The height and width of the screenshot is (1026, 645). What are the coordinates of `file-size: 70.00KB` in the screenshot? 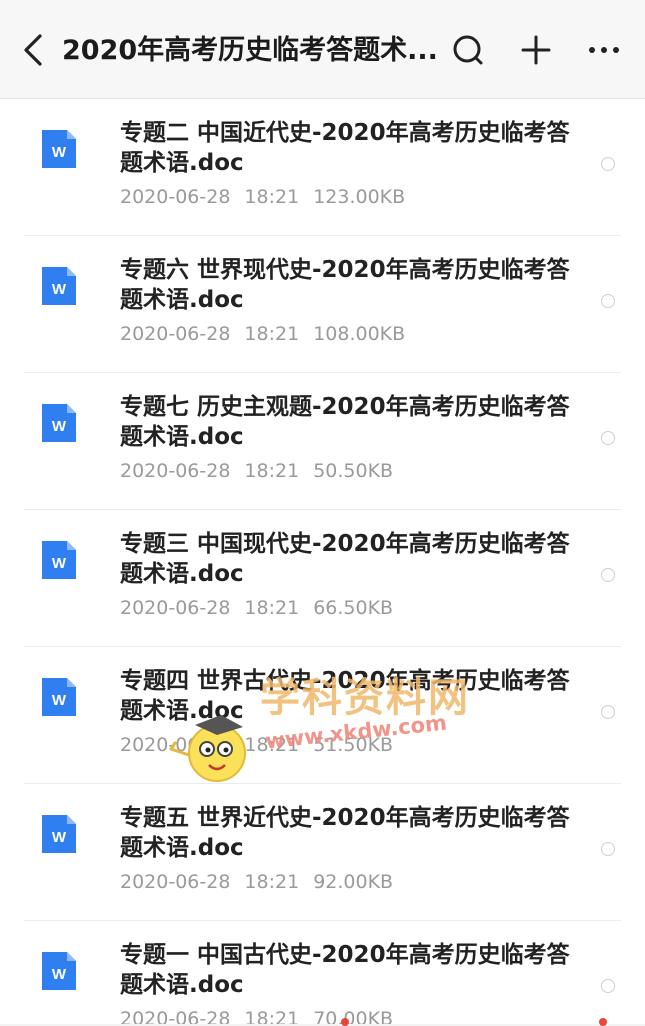 It's located at (353, 1016).